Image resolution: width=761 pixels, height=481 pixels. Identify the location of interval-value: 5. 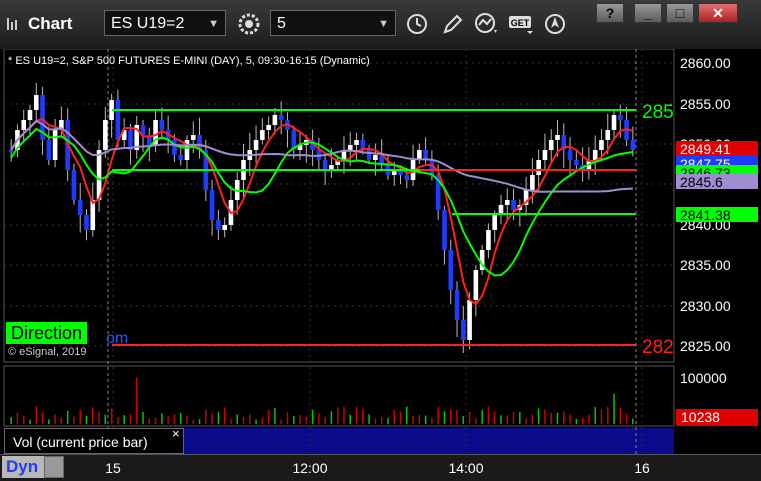
(281, 23).